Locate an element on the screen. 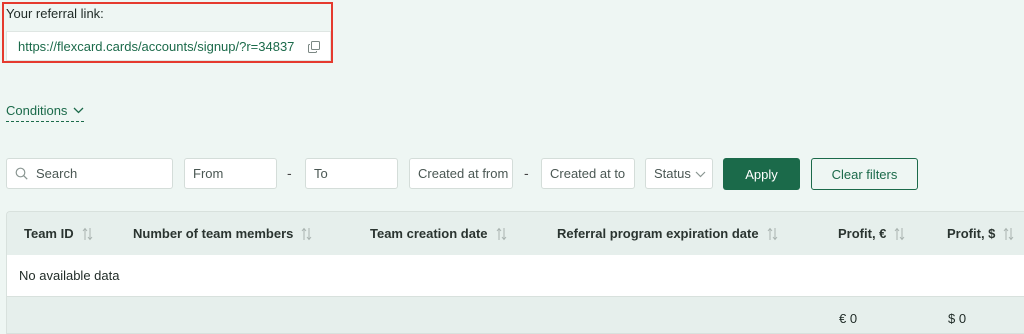 This screenshot has height=334, width=1024. apply-button: Apply is located at coordinates (761, 174).